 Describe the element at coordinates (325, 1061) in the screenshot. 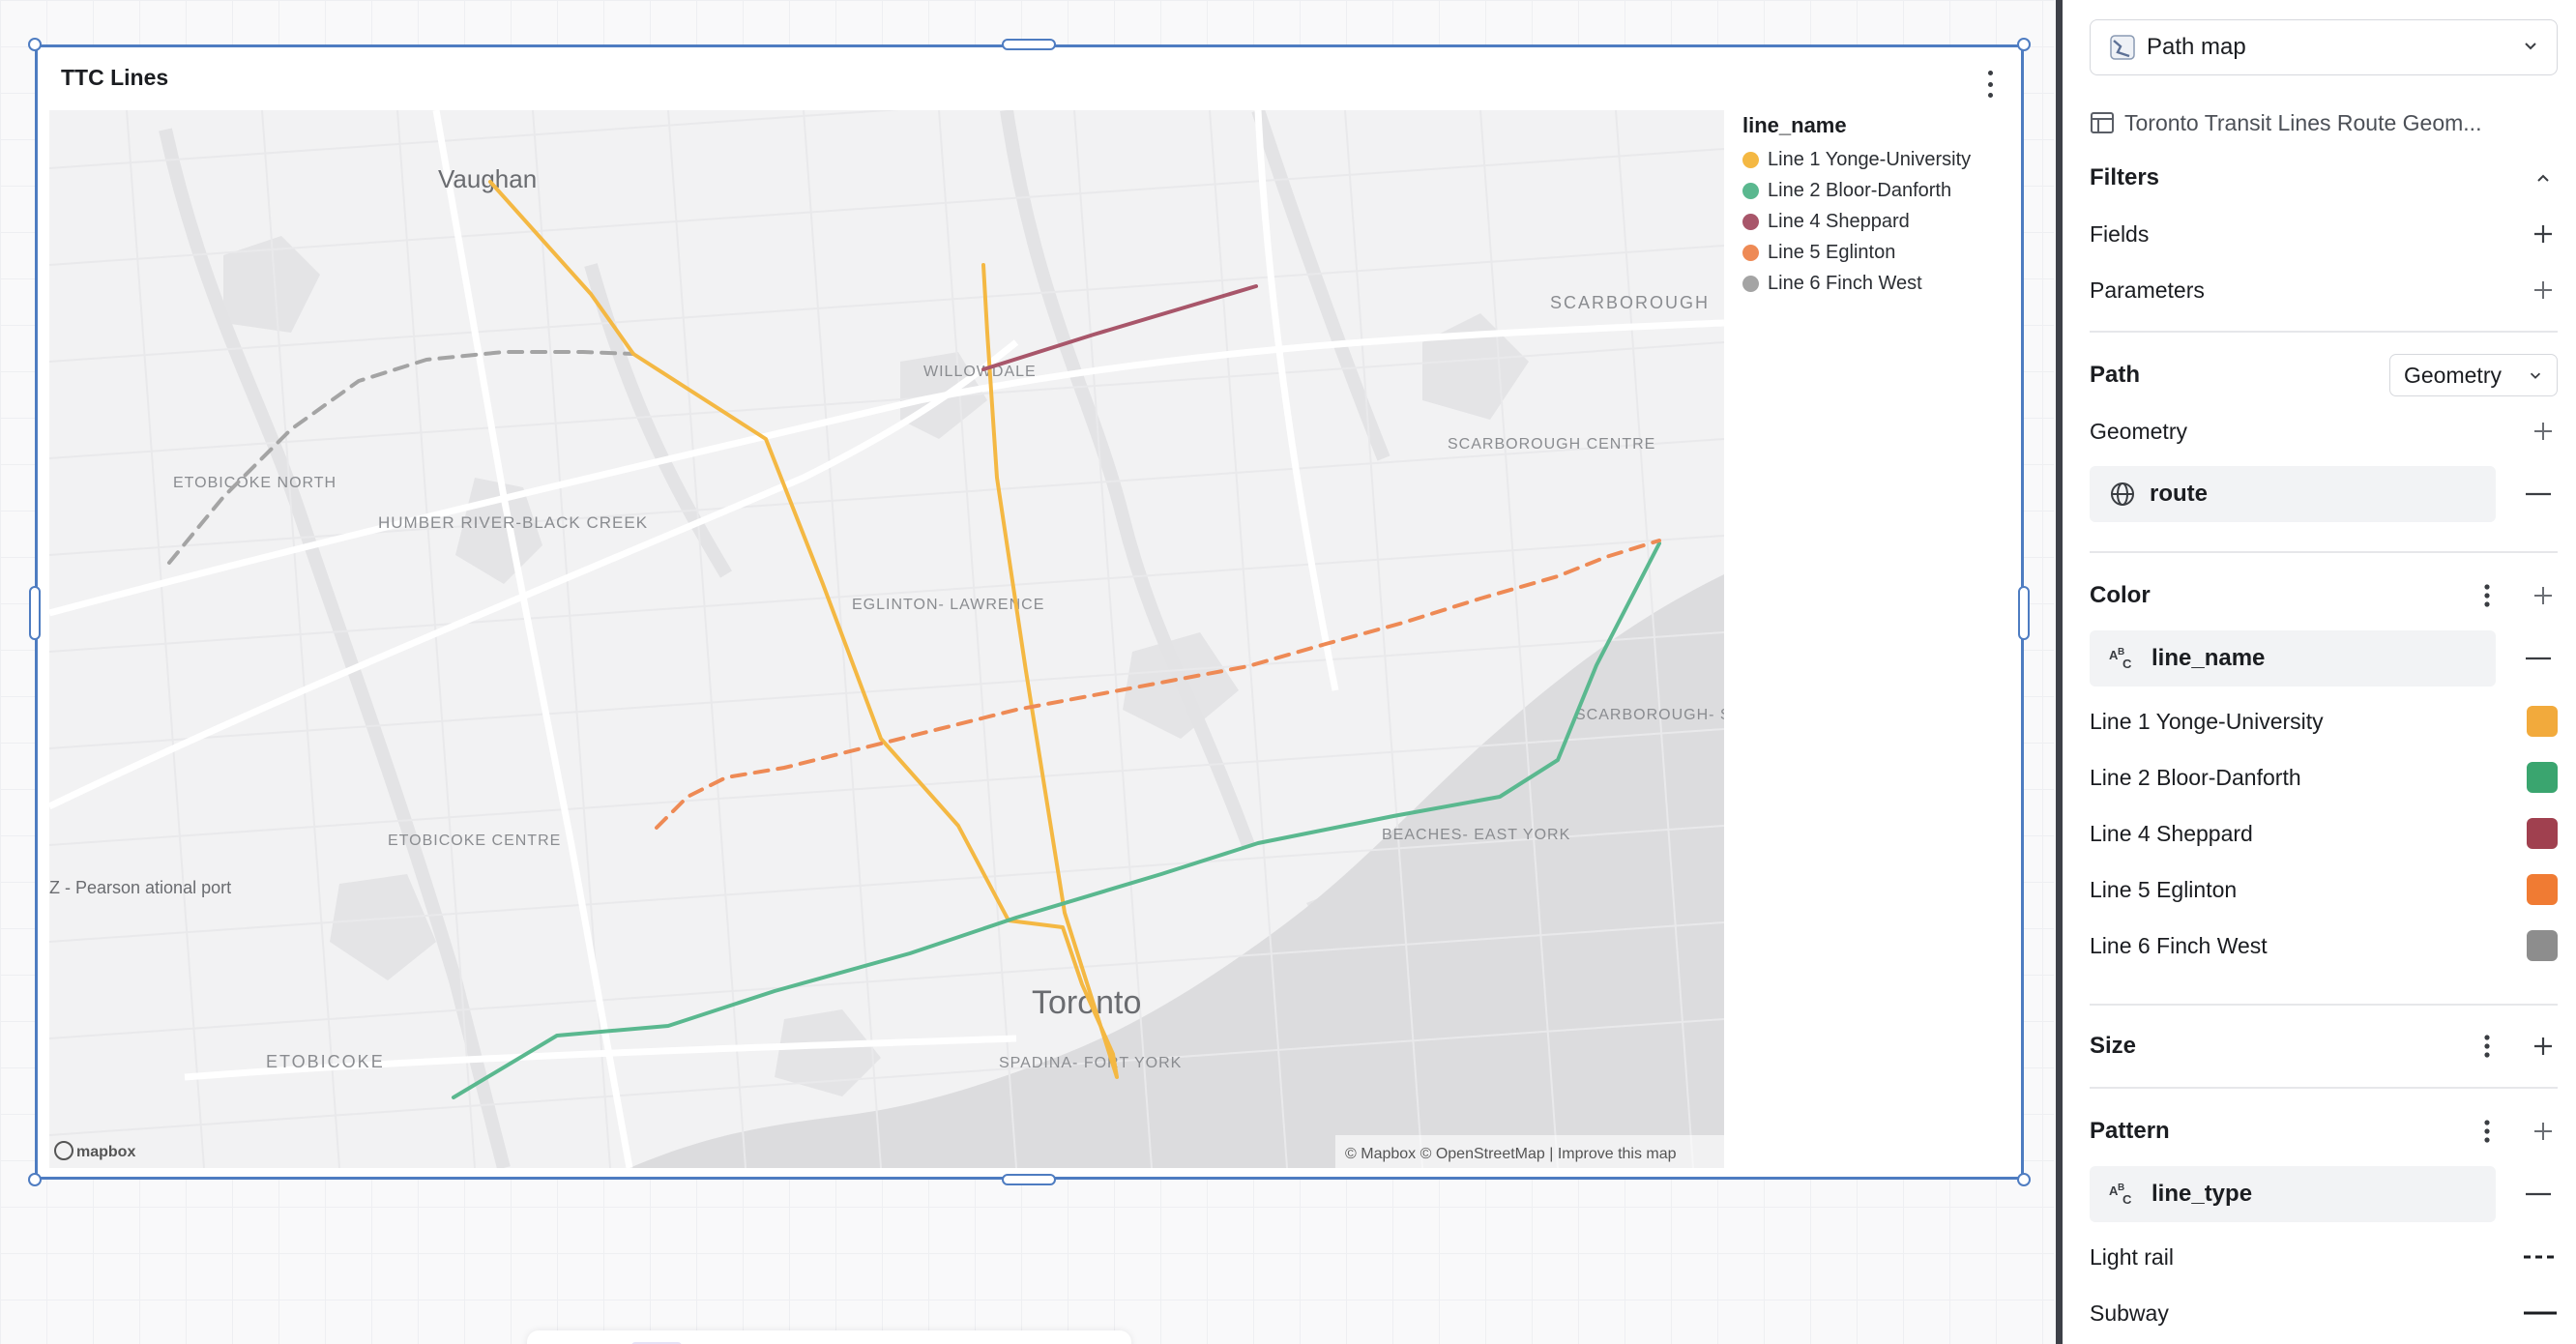

I see `map-label-etobicoke: ETOBICOKE` at that location.